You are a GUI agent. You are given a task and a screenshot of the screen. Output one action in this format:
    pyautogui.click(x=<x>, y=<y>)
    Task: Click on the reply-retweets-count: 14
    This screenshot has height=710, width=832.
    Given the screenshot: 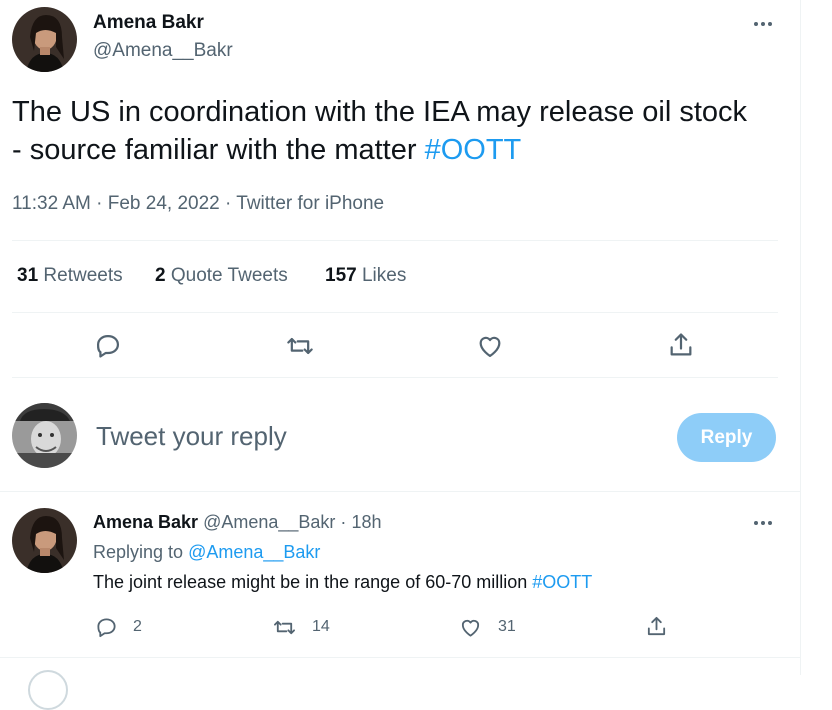 What is the action you would take?
    pyautogui.click(x=321, y=626)
    